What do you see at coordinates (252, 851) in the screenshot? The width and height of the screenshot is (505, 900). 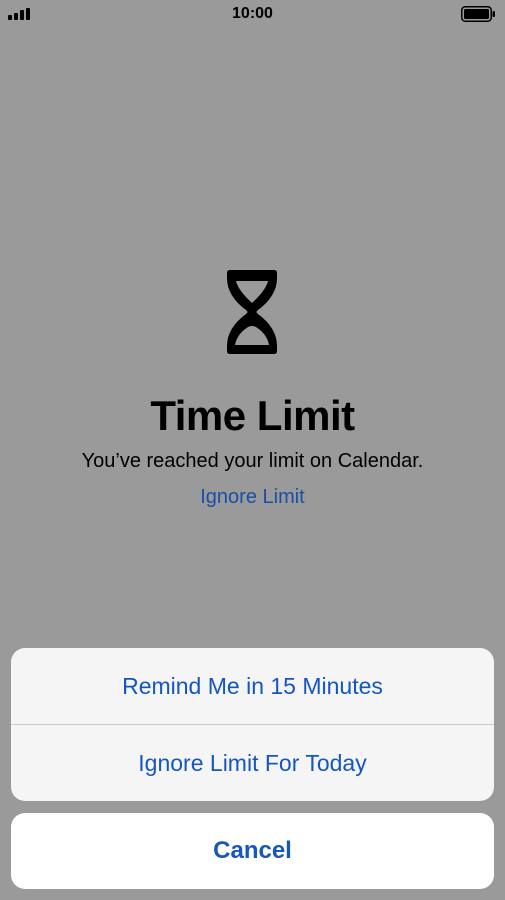 I see `cancel-button: Cancel` at bounding box center [252, 851].